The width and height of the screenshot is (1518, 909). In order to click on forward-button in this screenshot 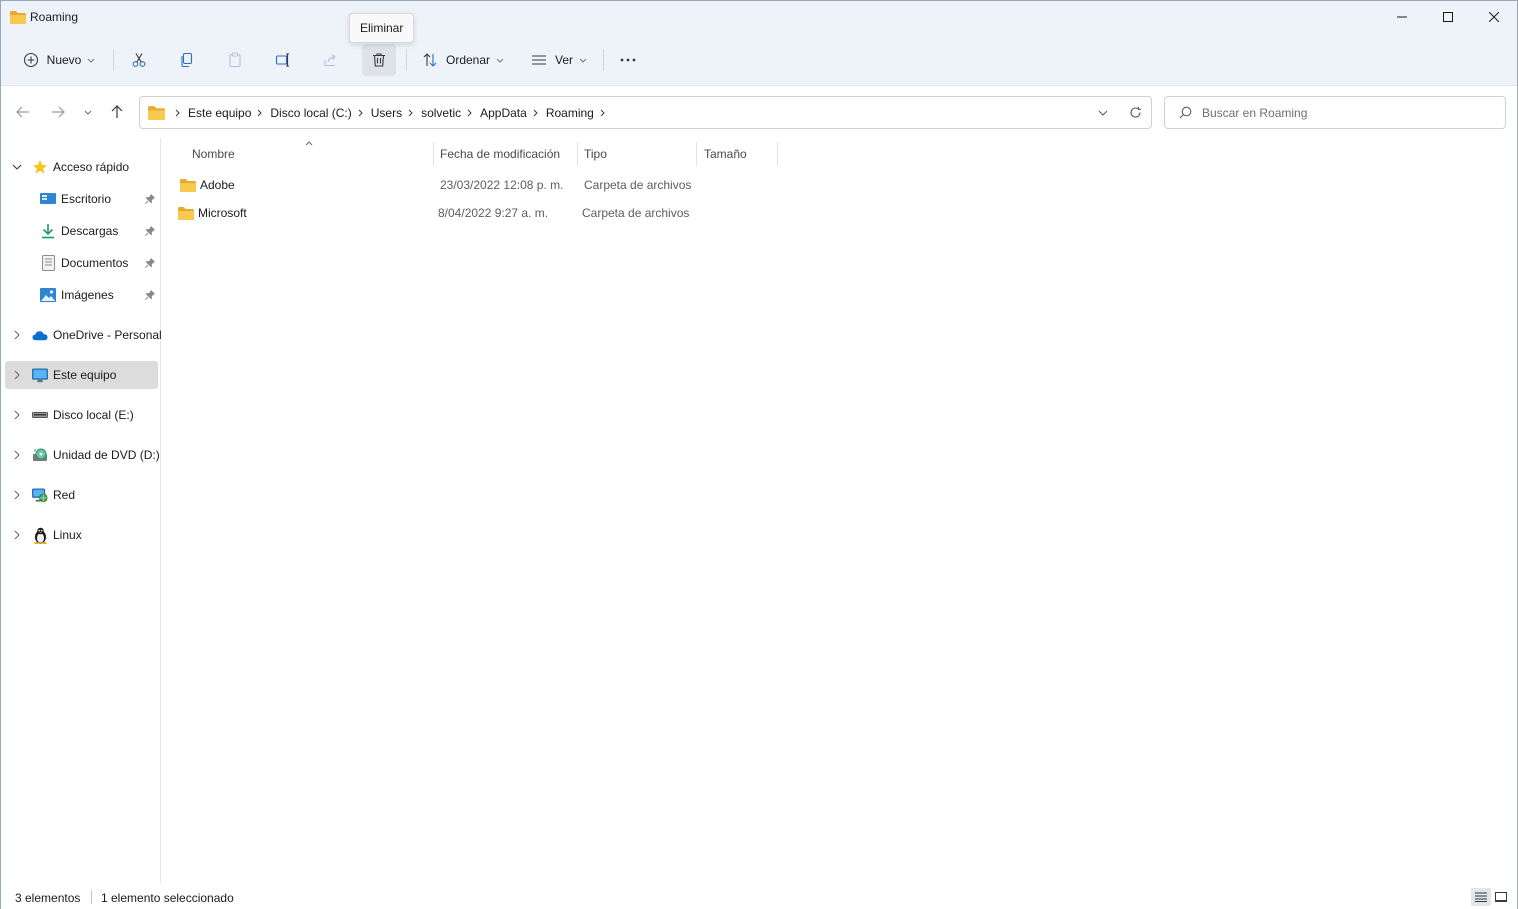, I will do `click(58, 112)`.